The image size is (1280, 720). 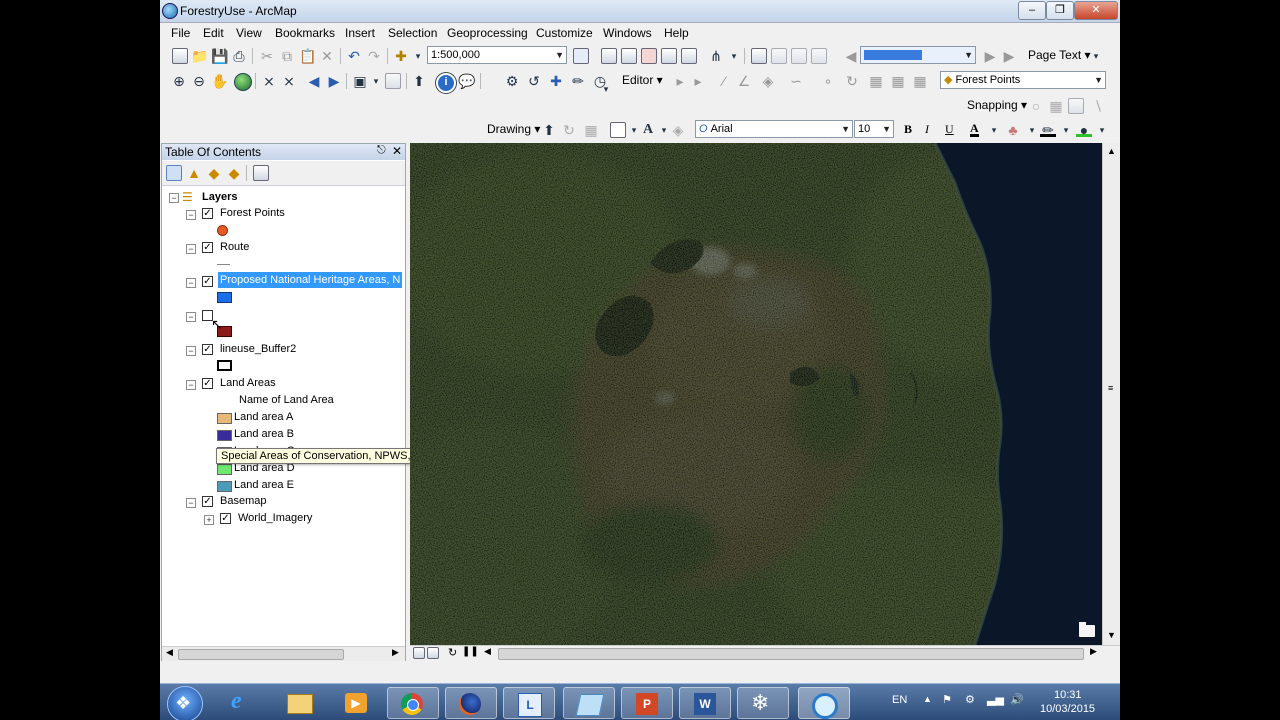 What do you see at coordinates (289, 81) in the screenshot?
I see `fixed-zoom-out-icon: ⨯` at bounding box center [289, 81].